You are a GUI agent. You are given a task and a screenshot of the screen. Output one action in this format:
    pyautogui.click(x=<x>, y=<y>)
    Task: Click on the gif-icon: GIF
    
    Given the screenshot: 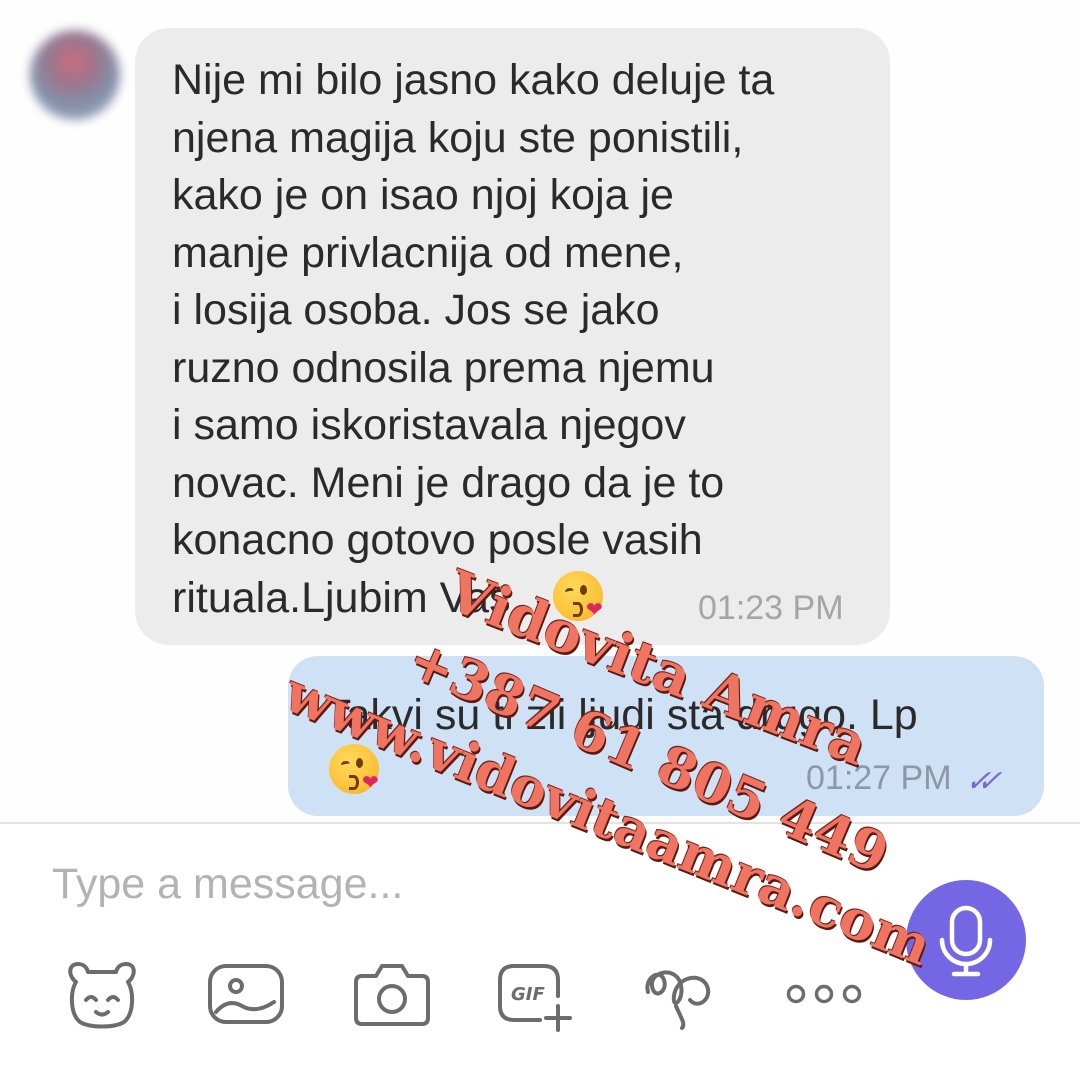 What is the action you would take?
    pyautogui.click(x=535, y=998)
    